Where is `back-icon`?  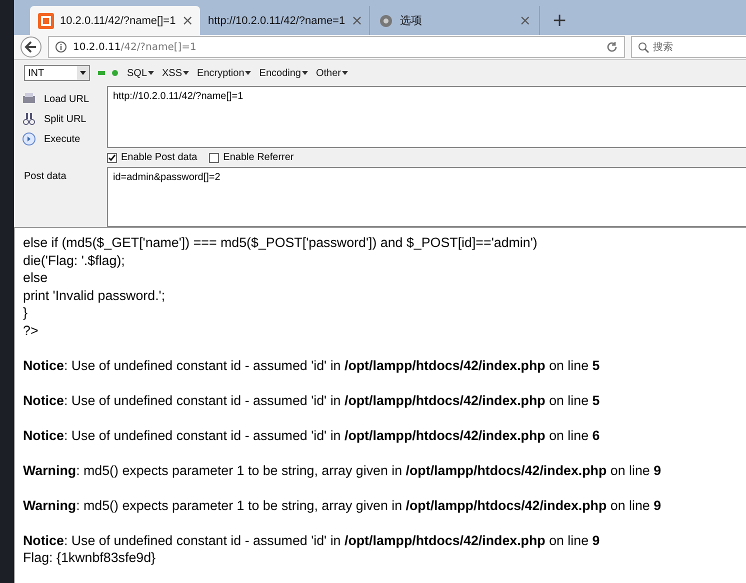
back-icon is located at coordinates (31, 47).